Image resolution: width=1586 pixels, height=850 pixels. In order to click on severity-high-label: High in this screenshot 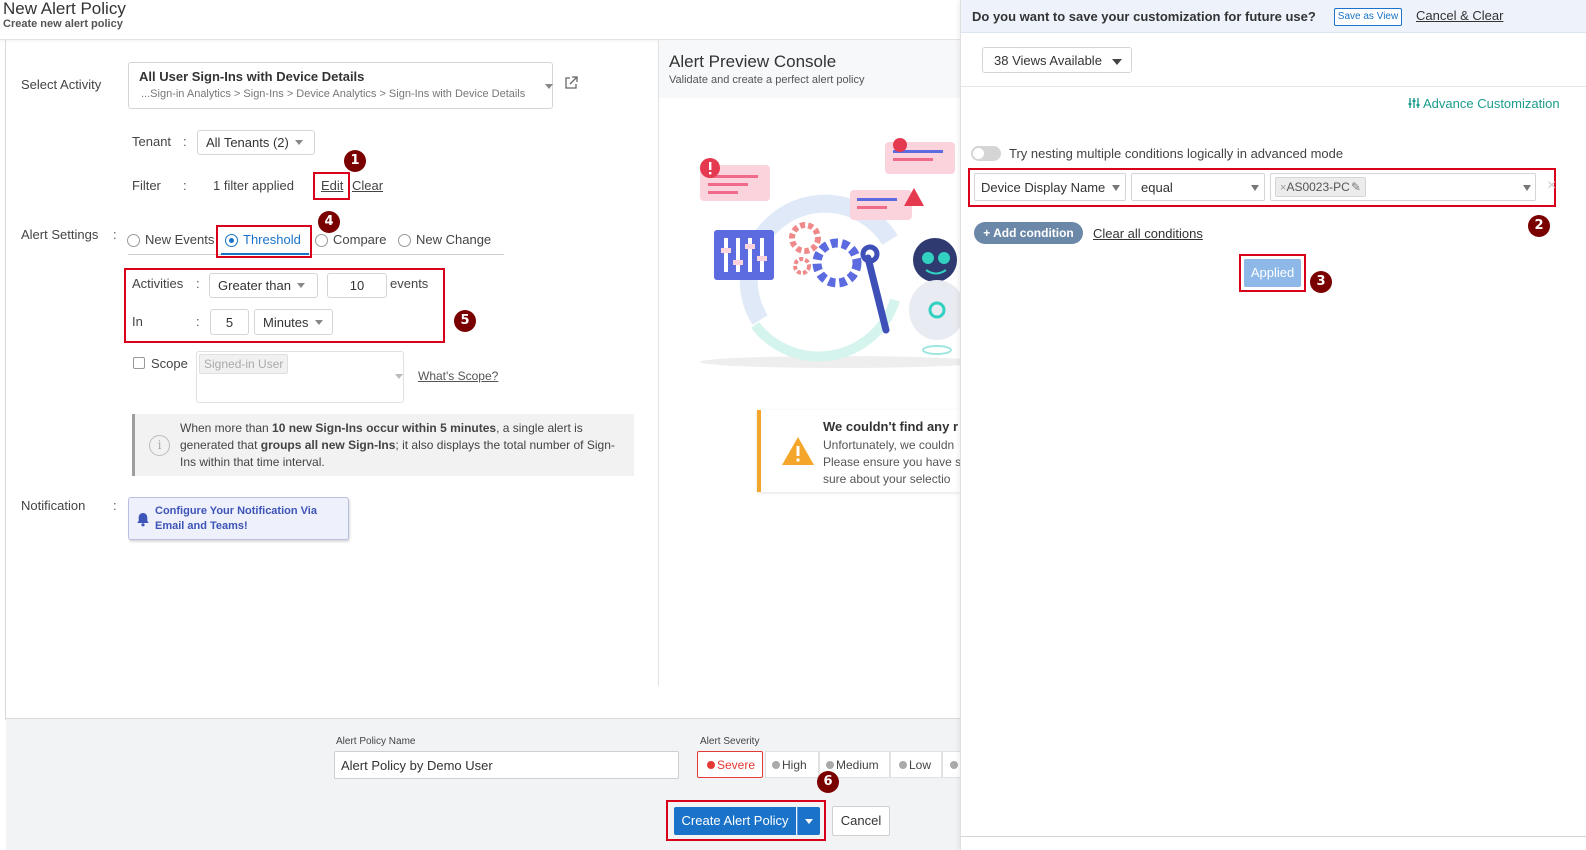, I will do `click(794, 765)`.